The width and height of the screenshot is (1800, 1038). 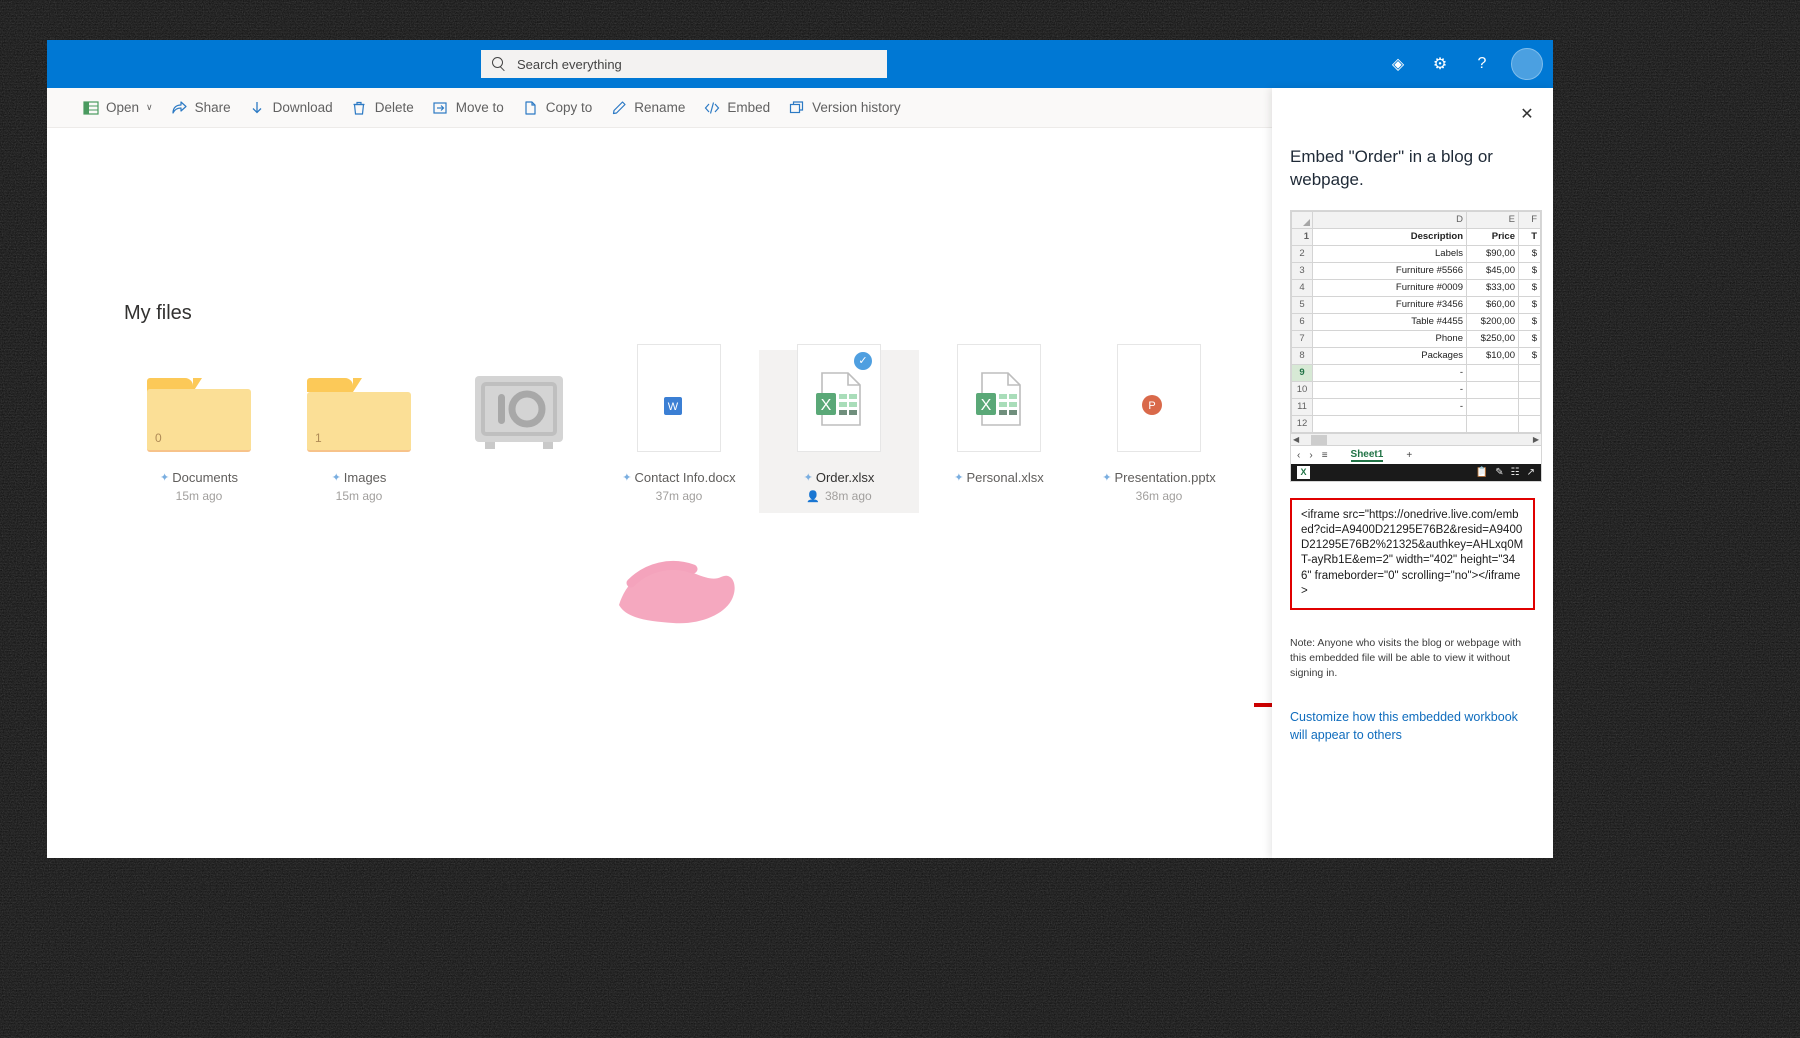 I want to click on row-header-12: 12, so click(x=1302, y=423).